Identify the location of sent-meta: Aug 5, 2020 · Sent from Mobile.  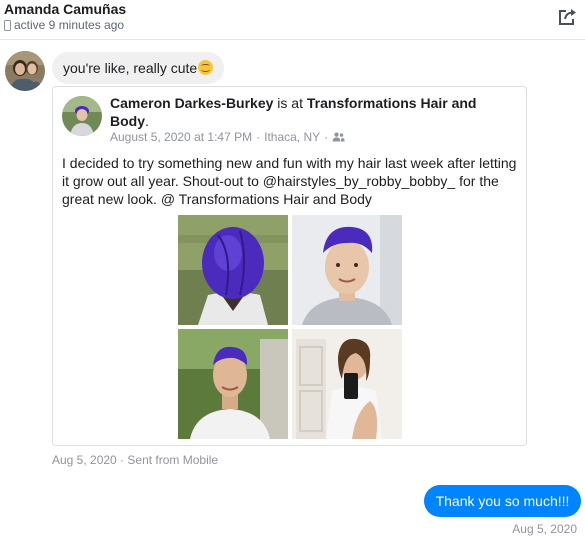
(135, 460).